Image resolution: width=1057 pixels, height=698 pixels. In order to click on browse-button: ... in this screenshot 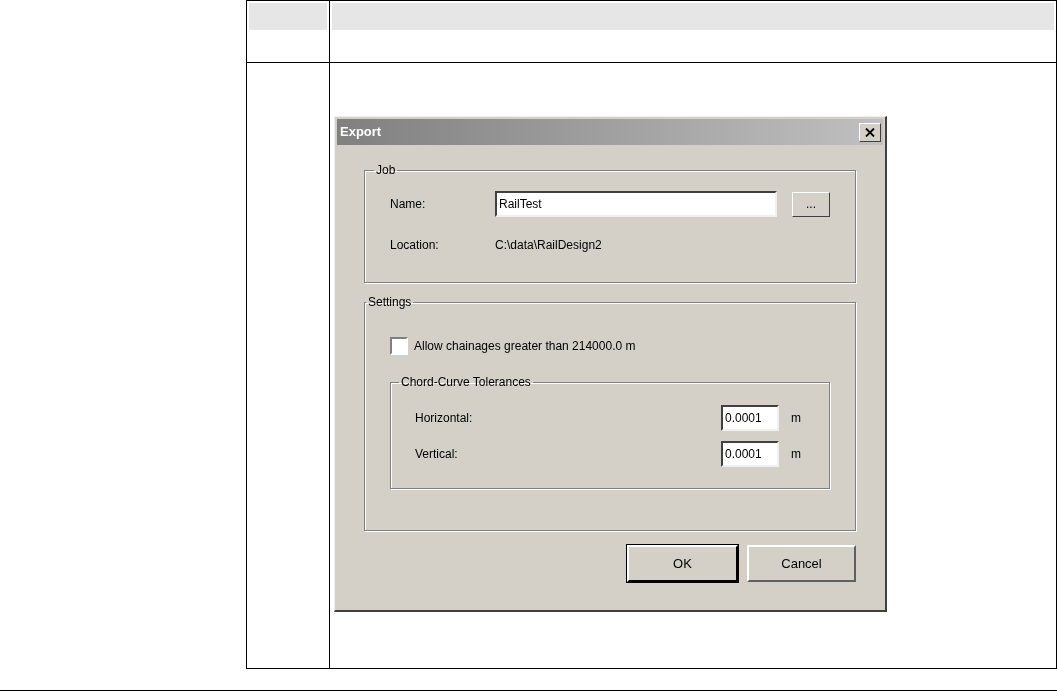, I will do `click(811, 204)`.